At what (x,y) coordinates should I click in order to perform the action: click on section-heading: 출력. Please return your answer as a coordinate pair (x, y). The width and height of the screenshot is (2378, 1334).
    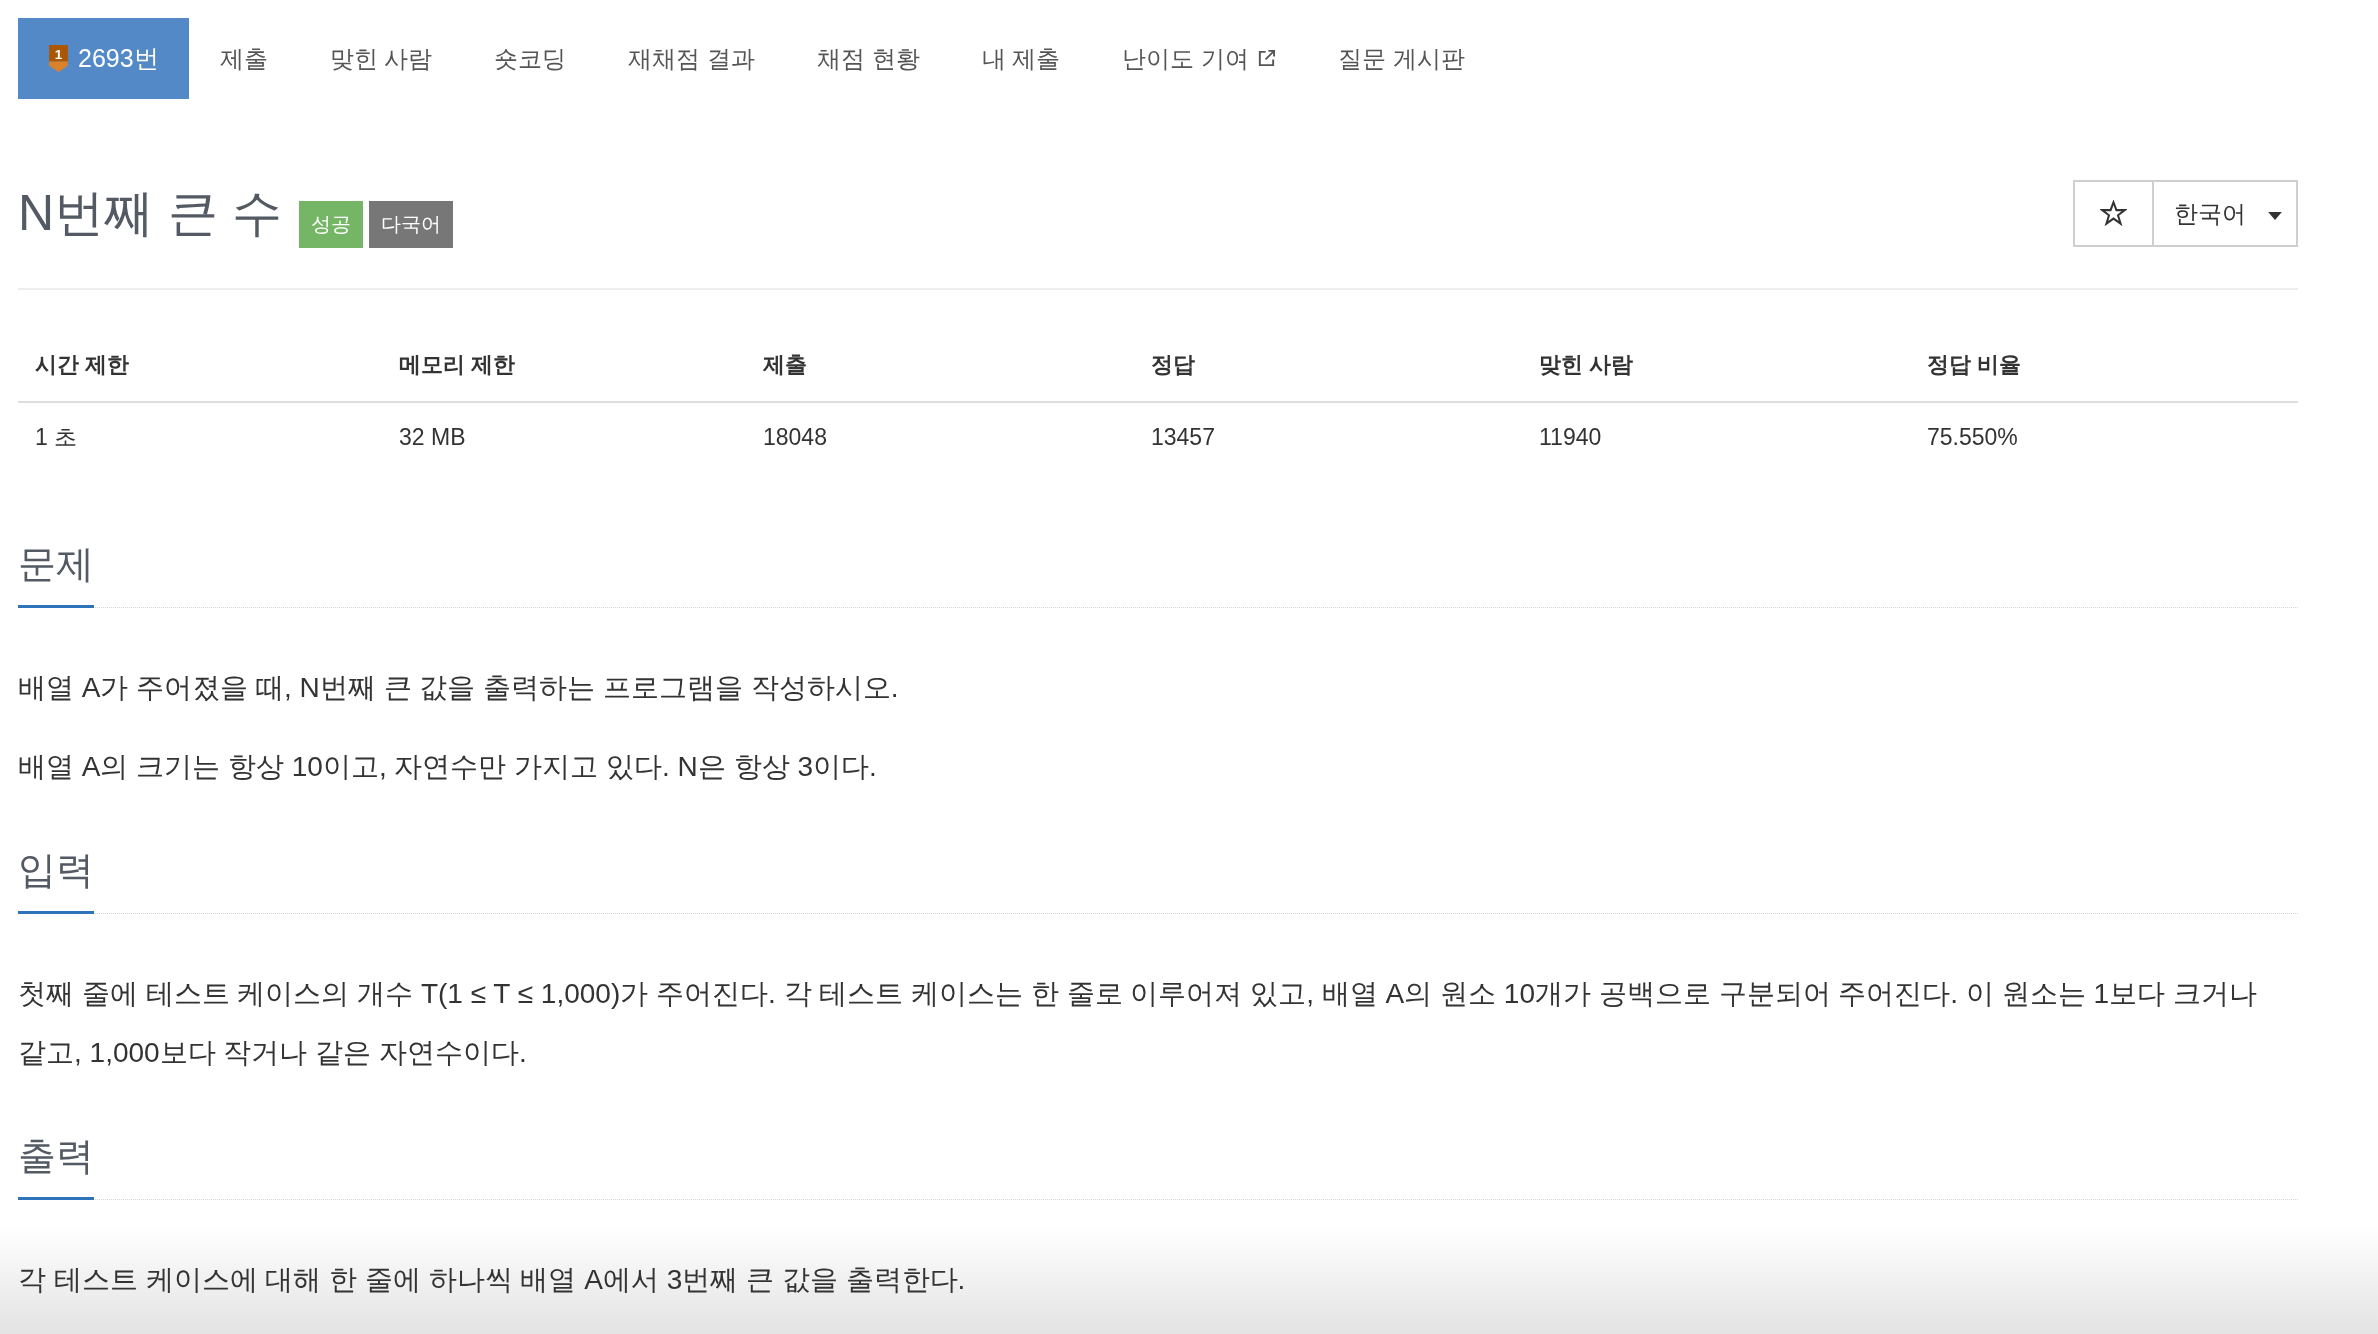
    Looking at the image, I should click on (56, 1167).